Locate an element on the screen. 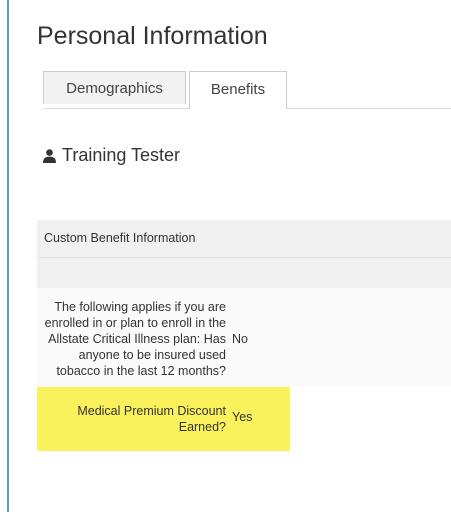  user-name: Training Tester is located at coordinates (121, 155).